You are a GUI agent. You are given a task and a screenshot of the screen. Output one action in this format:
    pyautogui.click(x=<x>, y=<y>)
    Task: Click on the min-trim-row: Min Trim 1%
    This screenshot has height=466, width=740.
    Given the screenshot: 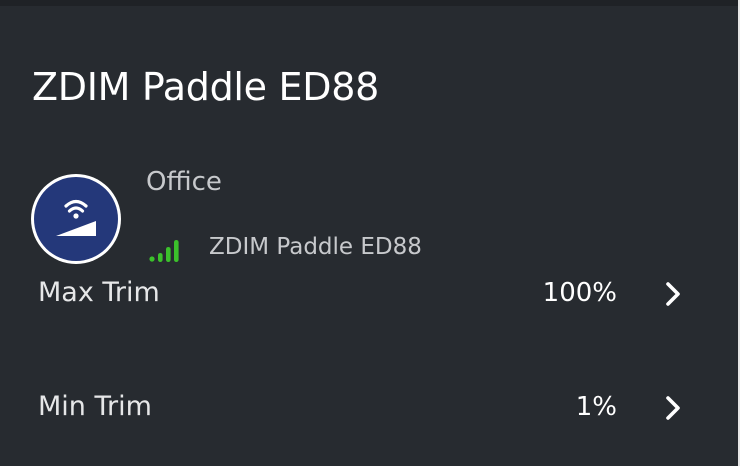 What is the action you would take?
    pyautogui.click(x=369, y=407)
    